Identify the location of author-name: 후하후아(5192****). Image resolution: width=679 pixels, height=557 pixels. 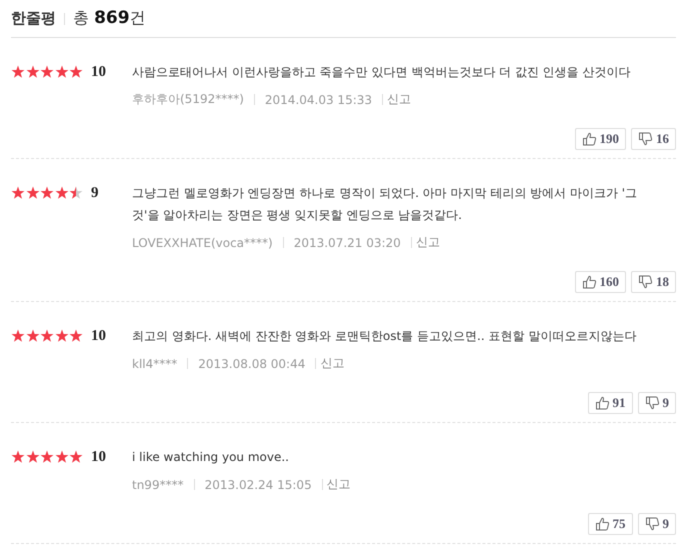
(188, 99).